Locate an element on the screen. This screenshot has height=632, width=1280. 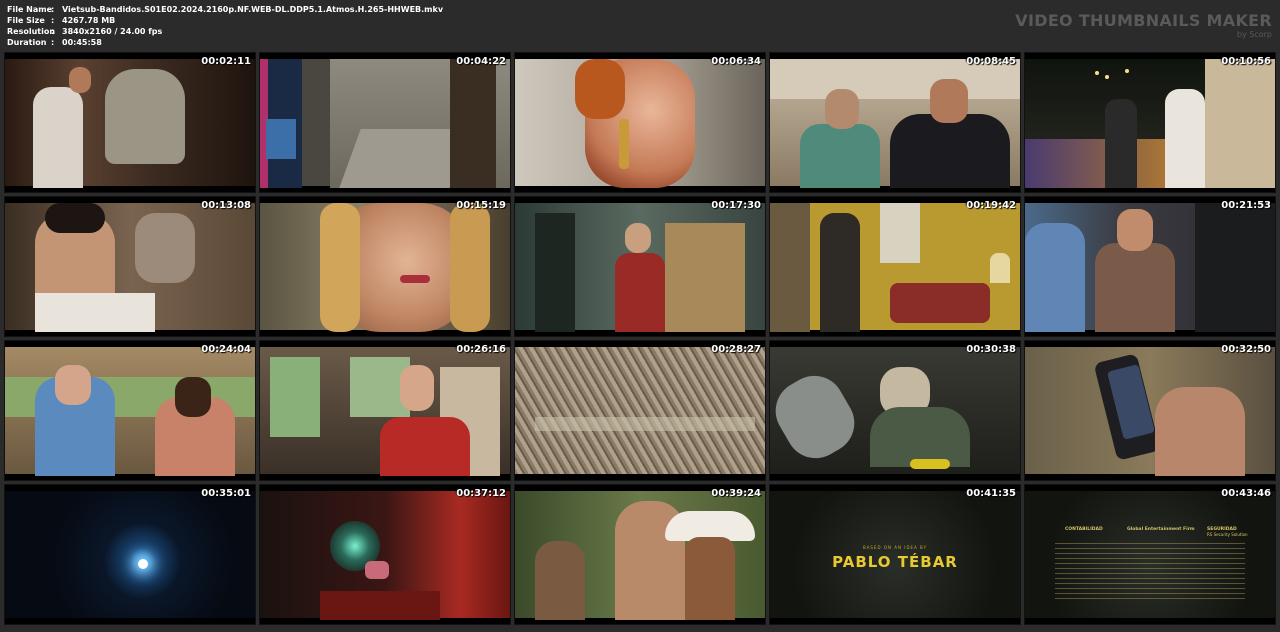
thumbnail-image: BASED ON AN IDEA BY PABLO TÉBAR is located at coordinates (895, 554).